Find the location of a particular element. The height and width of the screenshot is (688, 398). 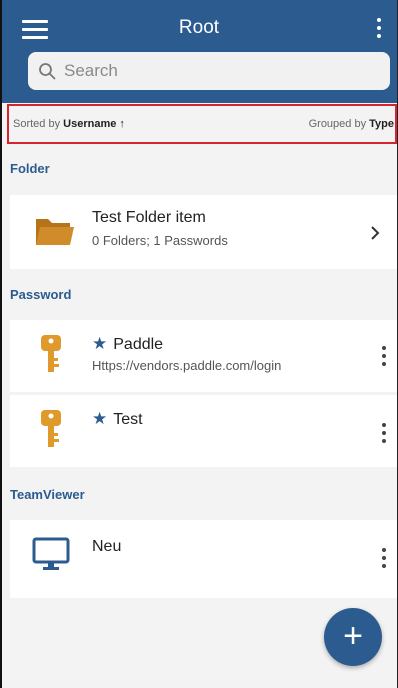

list-item-teamviewer: Neu is located at coordinates (204, 559).